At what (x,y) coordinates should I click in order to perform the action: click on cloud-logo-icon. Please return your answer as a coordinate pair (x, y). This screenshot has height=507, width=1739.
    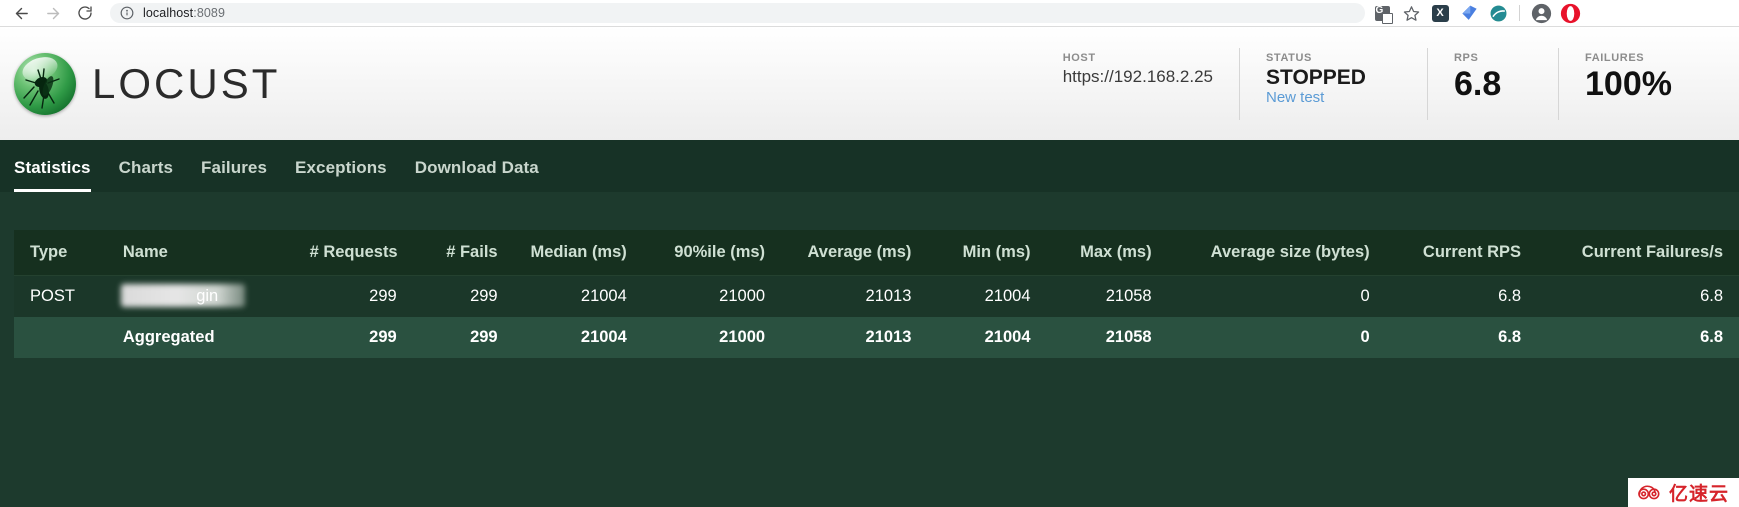
    Looking at the image, I should click on (1649, 493).